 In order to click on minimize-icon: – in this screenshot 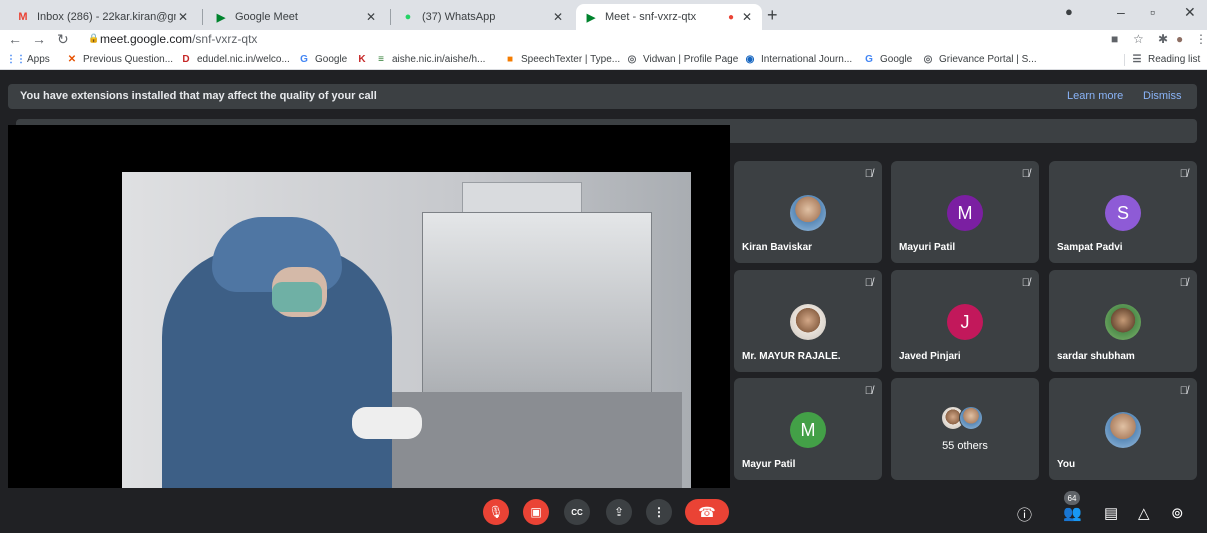, I will do `click(1121, 12)`.